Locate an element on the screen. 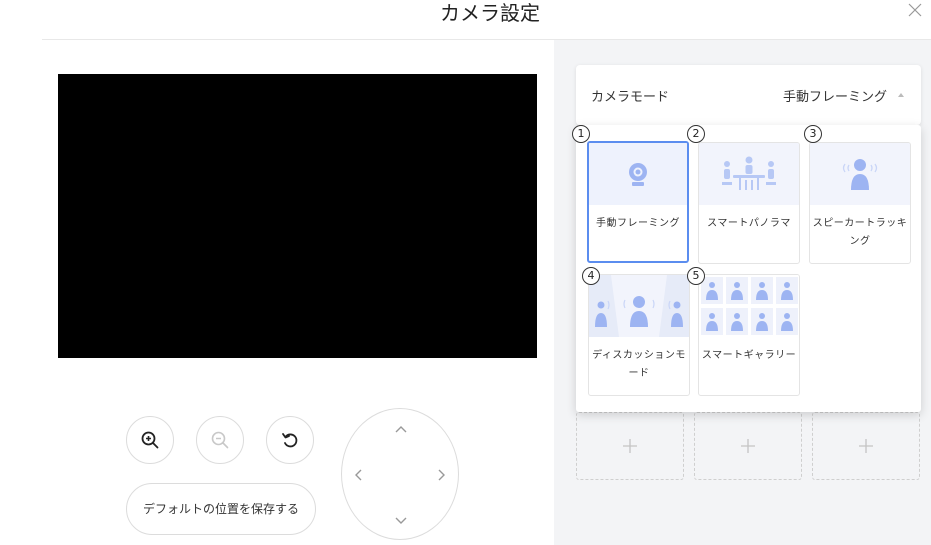  chevron-up-icon is located at coordinates (401, 429).